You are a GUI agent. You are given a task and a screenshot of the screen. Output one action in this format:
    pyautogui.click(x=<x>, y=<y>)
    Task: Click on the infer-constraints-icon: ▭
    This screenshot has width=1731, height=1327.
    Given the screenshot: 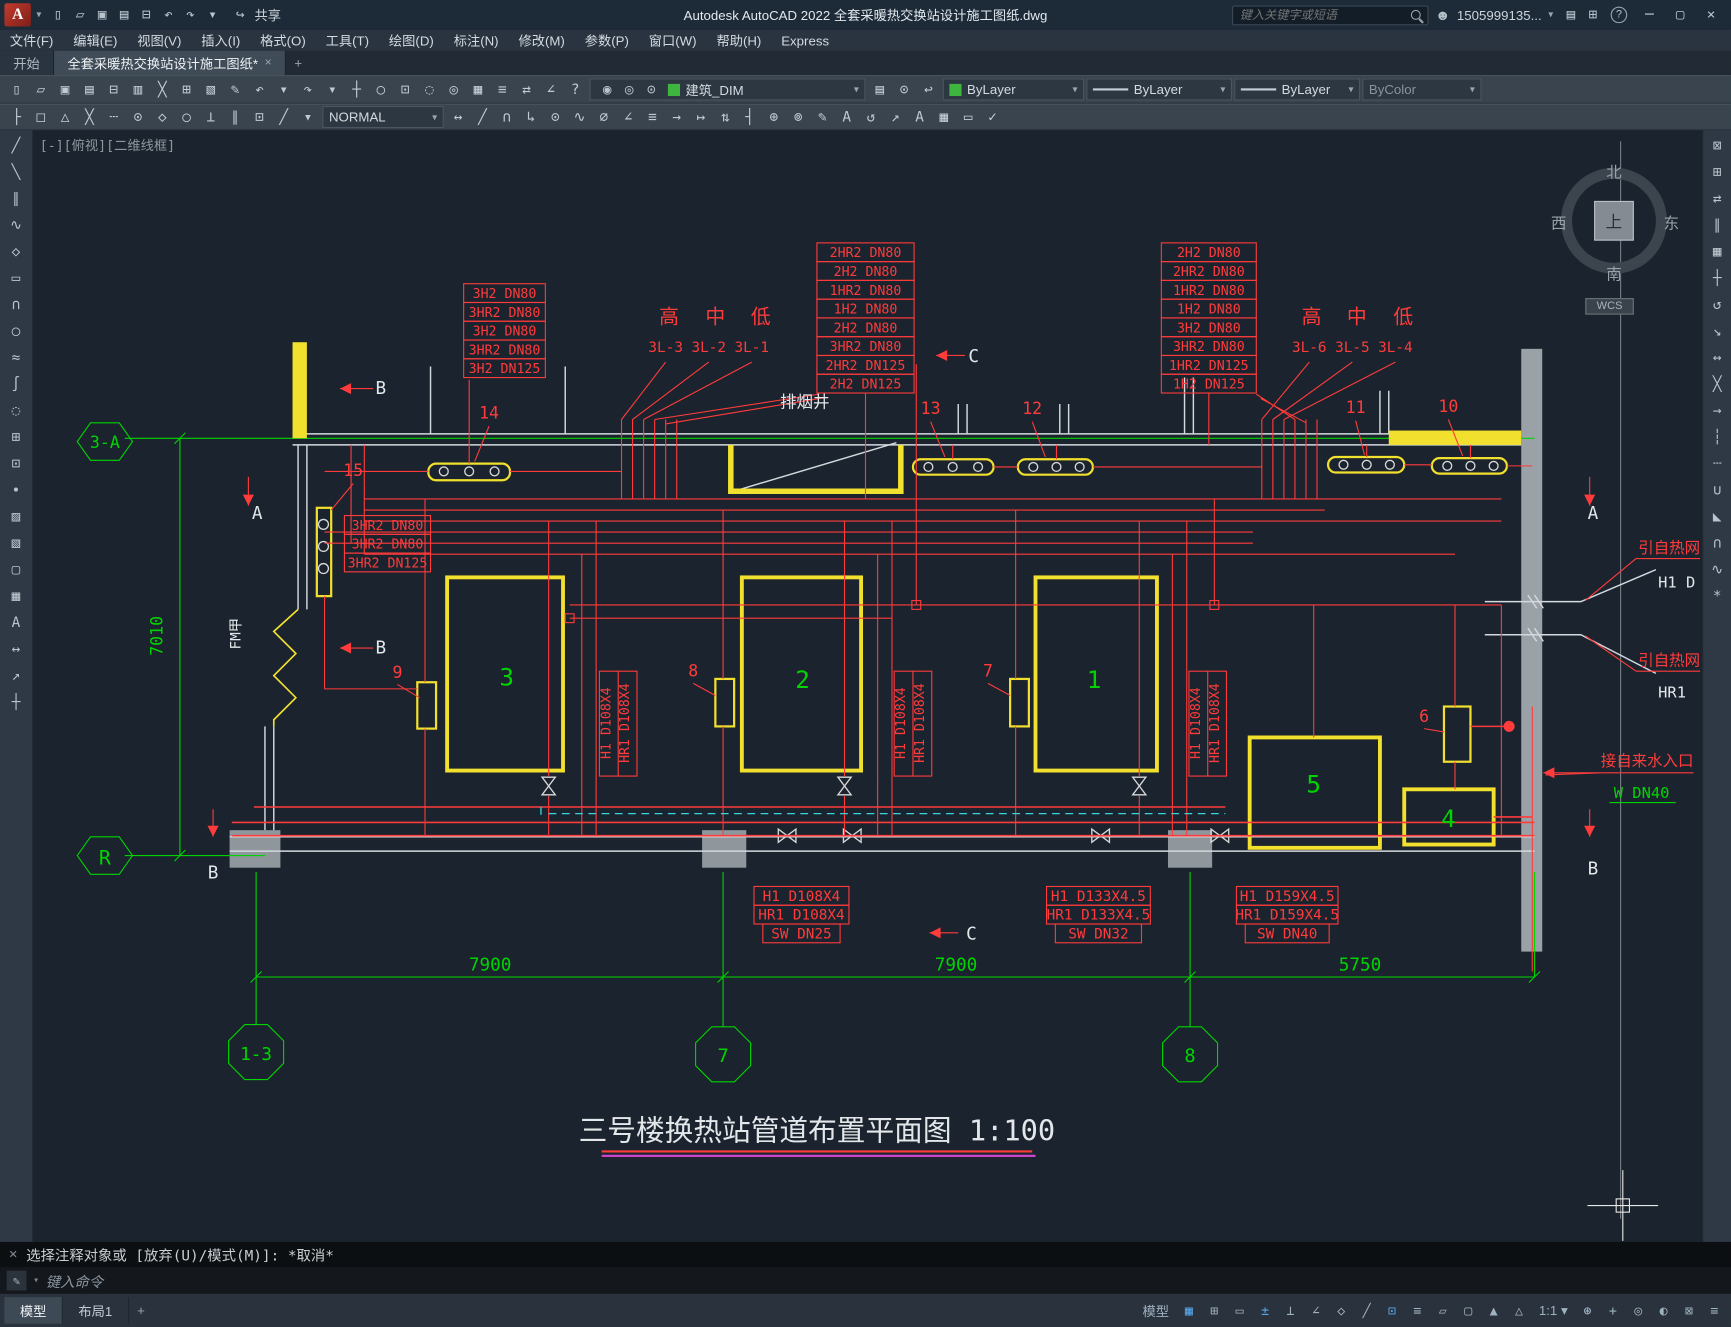 What is the action you would take?
    pyautogui.click(x=1240, y=1310)
    